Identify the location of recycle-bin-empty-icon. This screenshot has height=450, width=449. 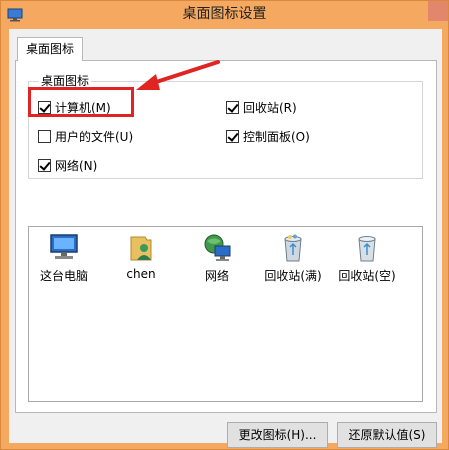
(367, 249).